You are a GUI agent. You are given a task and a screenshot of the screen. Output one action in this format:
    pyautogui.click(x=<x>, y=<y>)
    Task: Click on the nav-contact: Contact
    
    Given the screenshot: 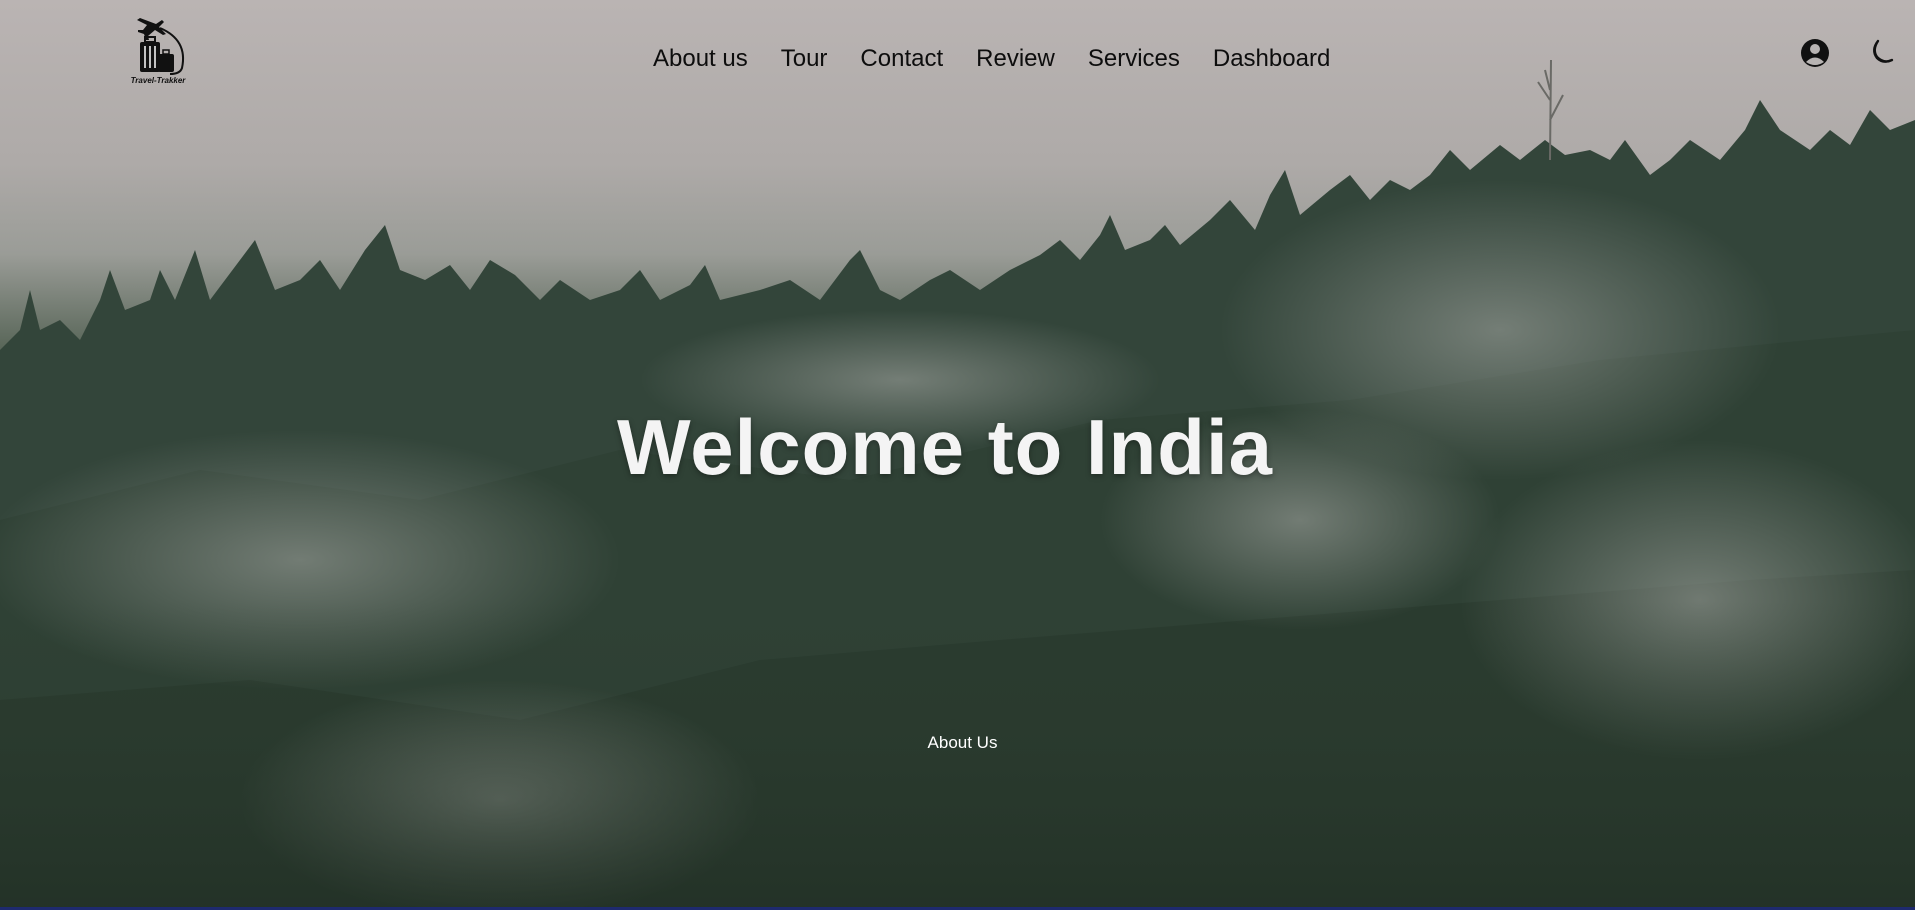 What is the action you would take?
    pyautogui.click(x=901, y=59)
    